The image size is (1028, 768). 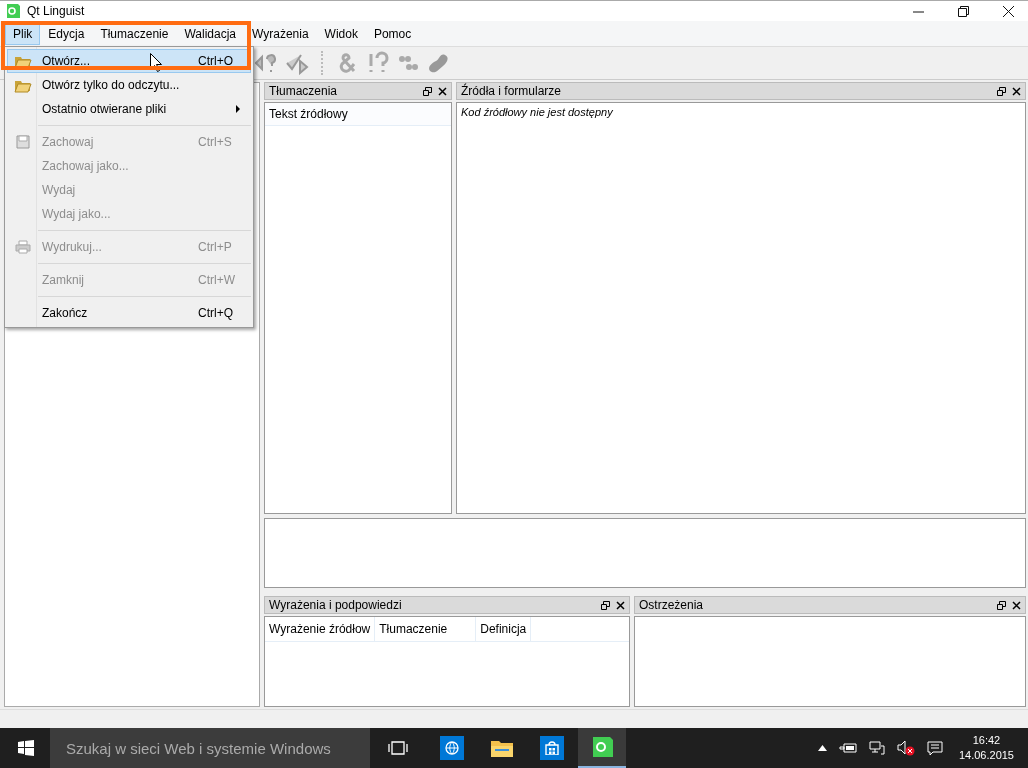 What do you see at coordinates (134, 33) in the screenshot?
I see `menu-bar-item: Tłumaczenie` at bounding box center [134, 33].